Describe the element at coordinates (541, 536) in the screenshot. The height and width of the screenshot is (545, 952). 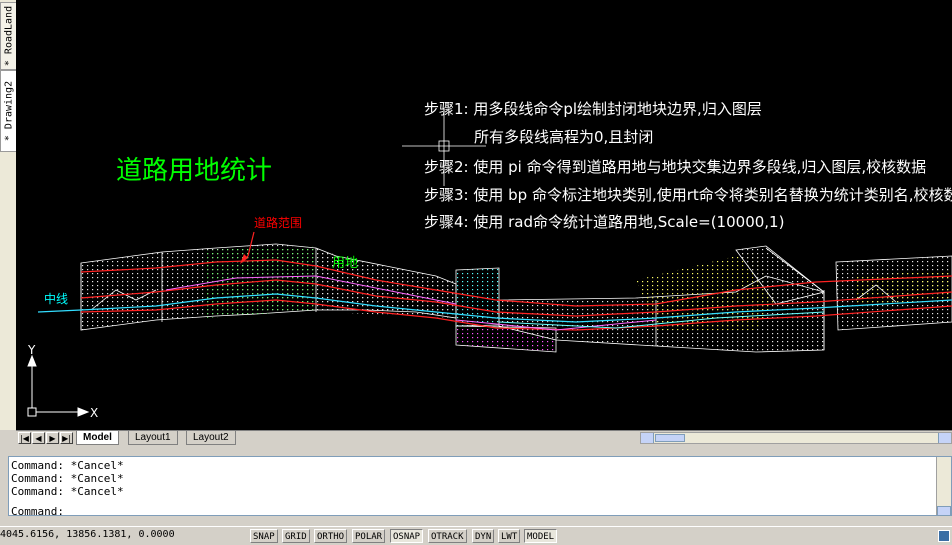
I see `model-toggle: MODEL` at that location.